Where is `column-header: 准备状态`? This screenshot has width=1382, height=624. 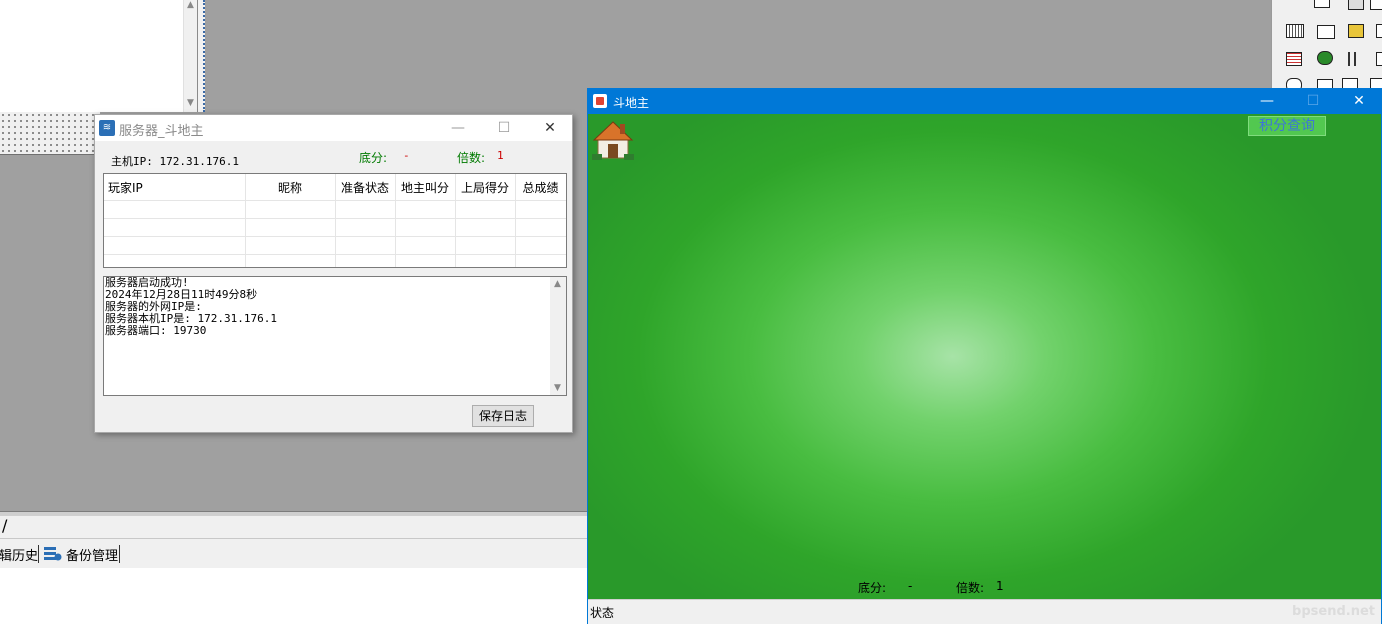 column-header: 准备状态 is located at coordinates (365, 187).